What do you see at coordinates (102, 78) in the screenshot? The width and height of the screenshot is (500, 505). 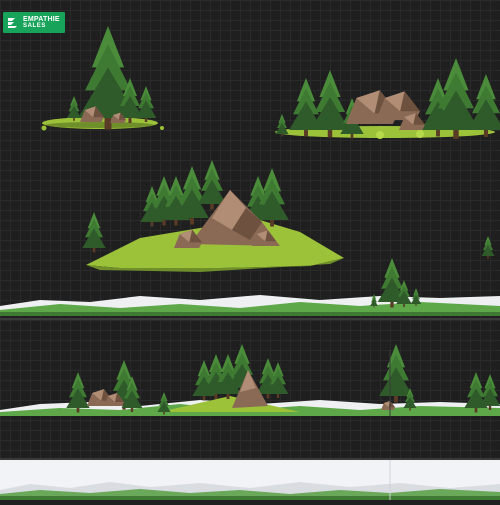 I see `small-forest-island` at bounding box center [102, 78].